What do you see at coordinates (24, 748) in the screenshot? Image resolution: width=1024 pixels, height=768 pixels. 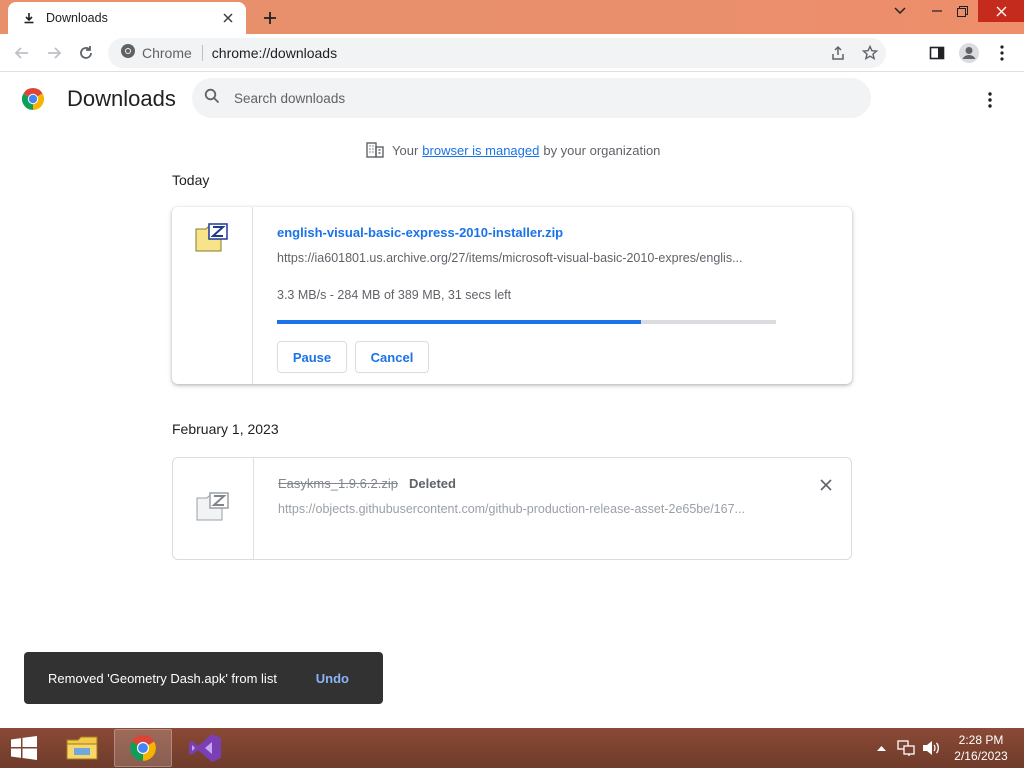 I see `windows-start-icon` at bounding box center [24, 748].